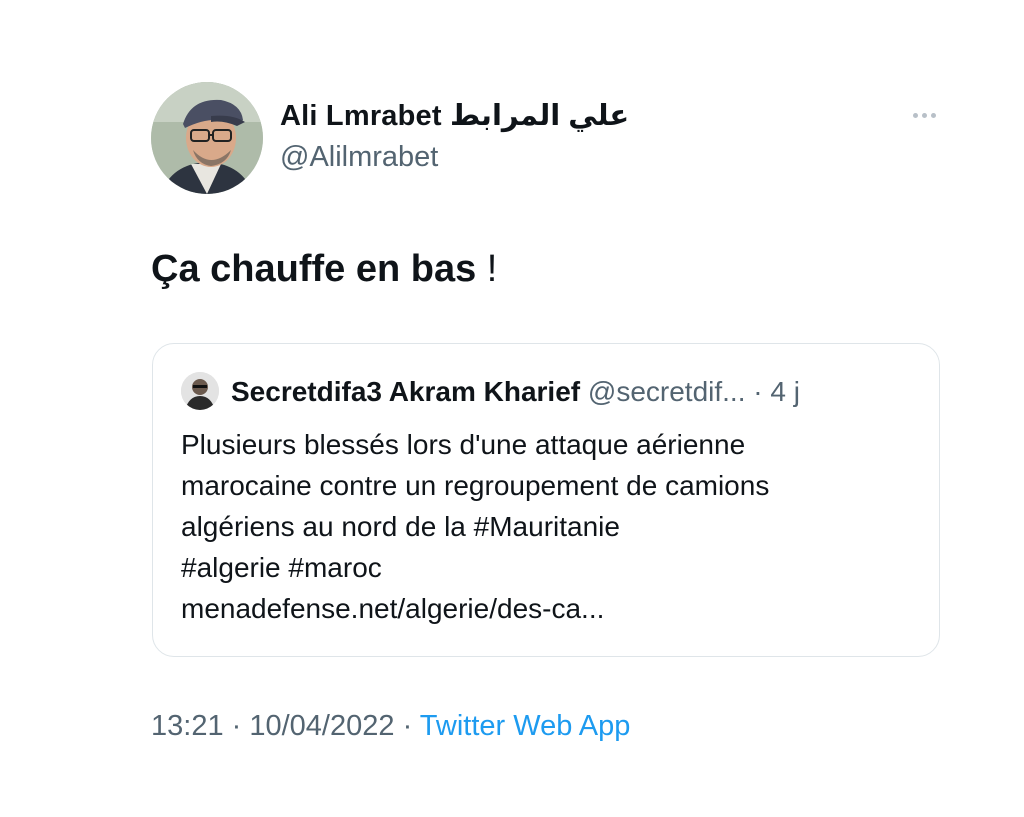 This screenshot has height=817, width=1024. I want to click on quoted-author-name: Secretdifa3 Akram Kharief, so click(405, 391).